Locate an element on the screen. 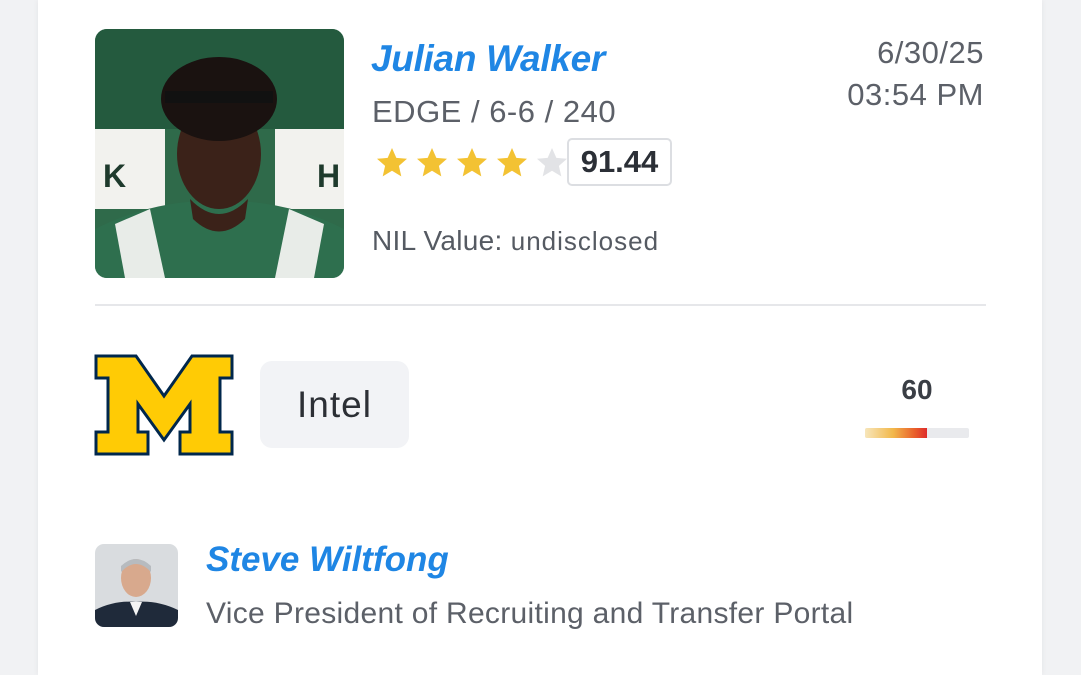 This screenshot has height=675, width=1081. nil-value-row: NIL Value: undisclosed is located at coordinates (515, 241).